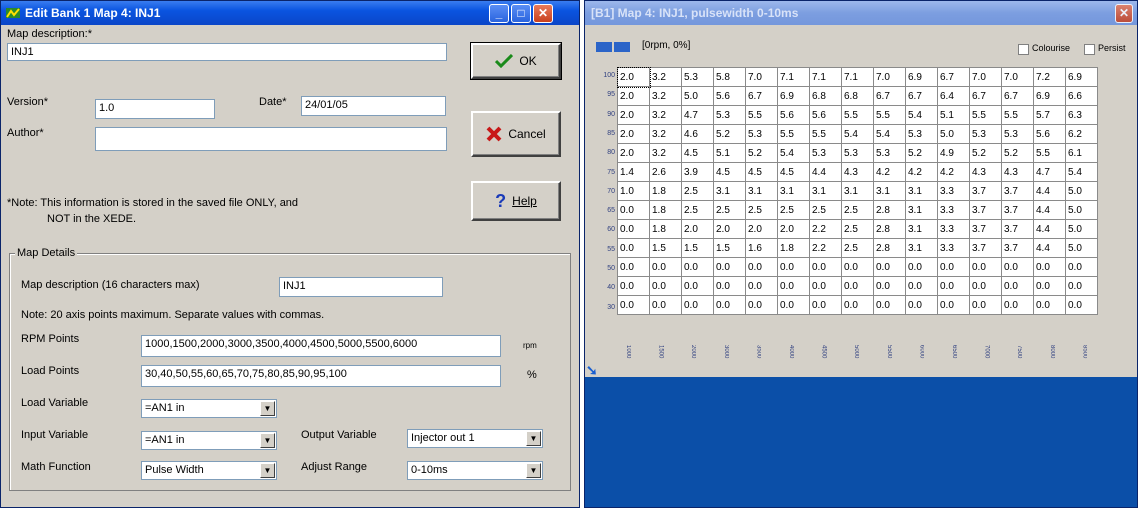 The height and width of the screenshot is (508, 1138). Describe the element at coordinates (697, 115) in the screenshot. I see `map-cell: 4.7` at that location.